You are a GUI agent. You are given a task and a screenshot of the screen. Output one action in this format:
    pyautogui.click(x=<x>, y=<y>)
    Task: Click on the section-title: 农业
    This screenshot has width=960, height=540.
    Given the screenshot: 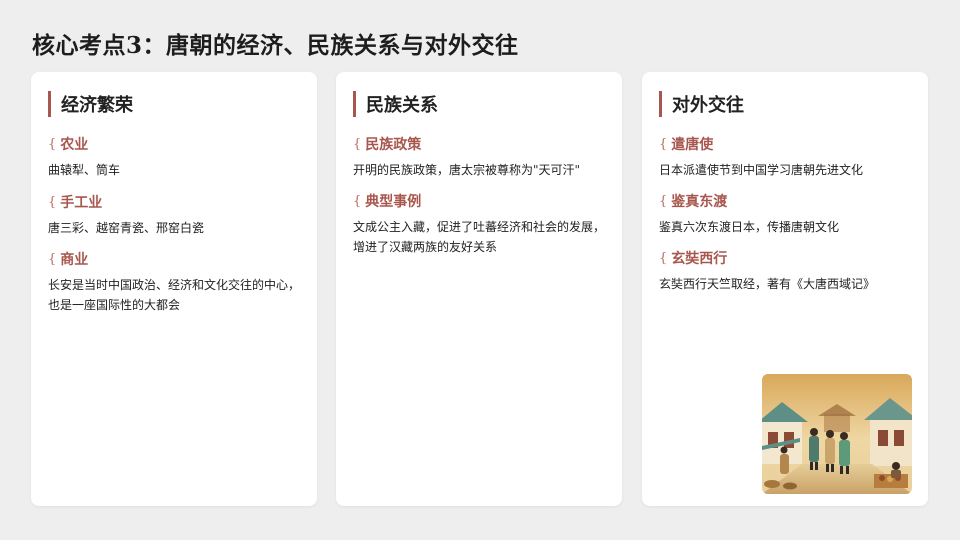 What is the action you would take?
    pyautogui.click(x=74, y=145)
    